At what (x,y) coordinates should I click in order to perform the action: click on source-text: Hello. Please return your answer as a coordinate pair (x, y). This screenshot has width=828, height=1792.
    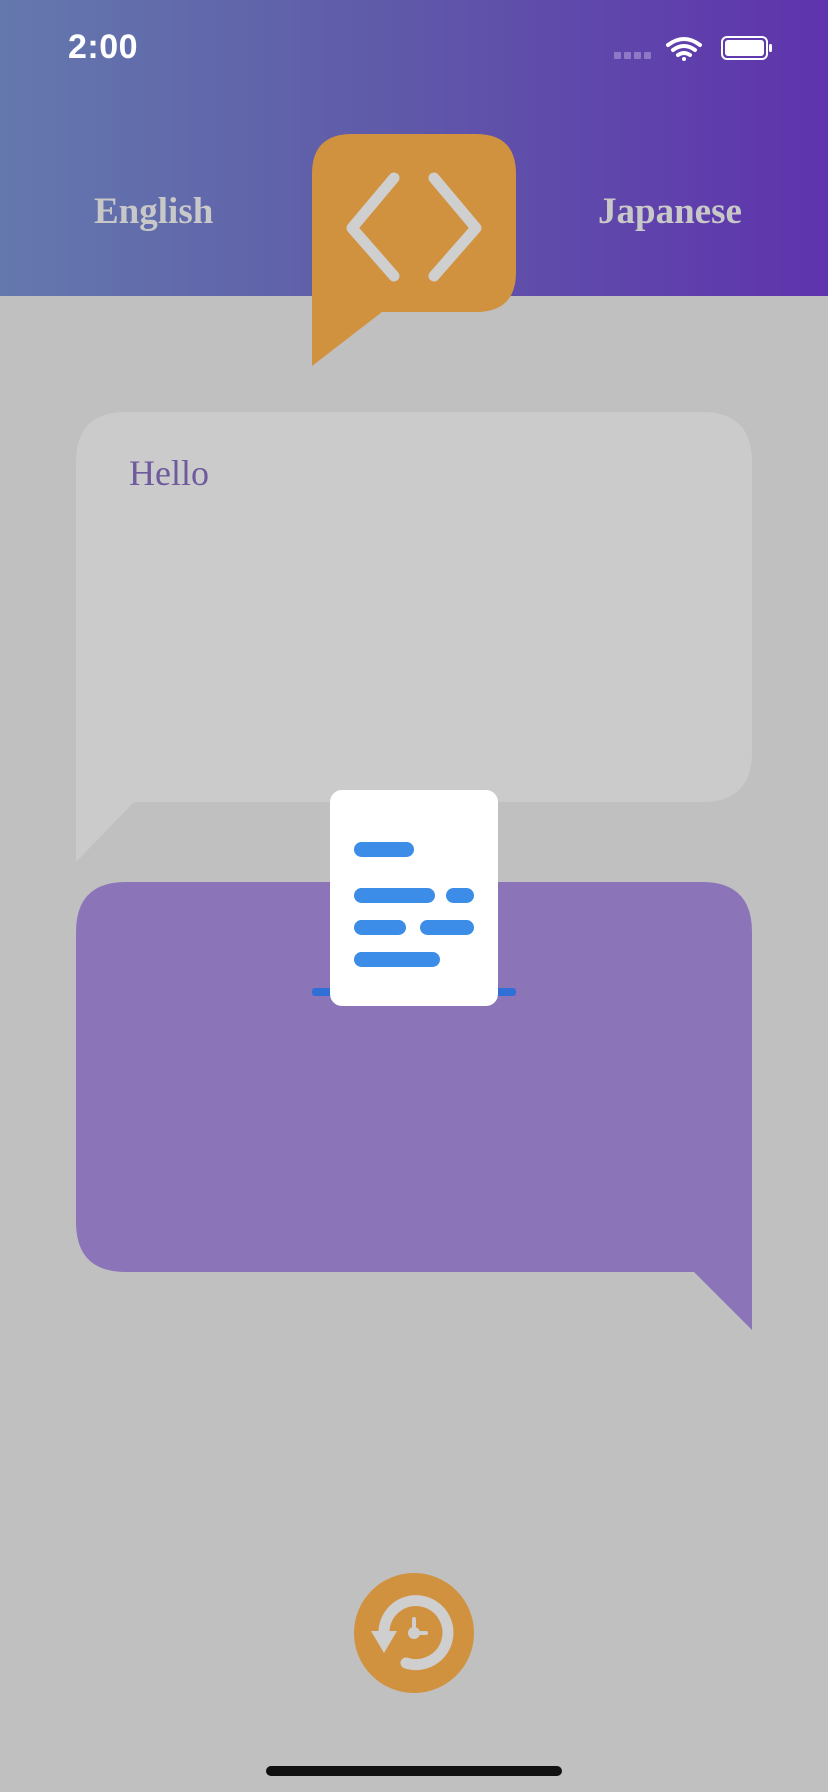
    Looking at the image, I should click on (169, 473).